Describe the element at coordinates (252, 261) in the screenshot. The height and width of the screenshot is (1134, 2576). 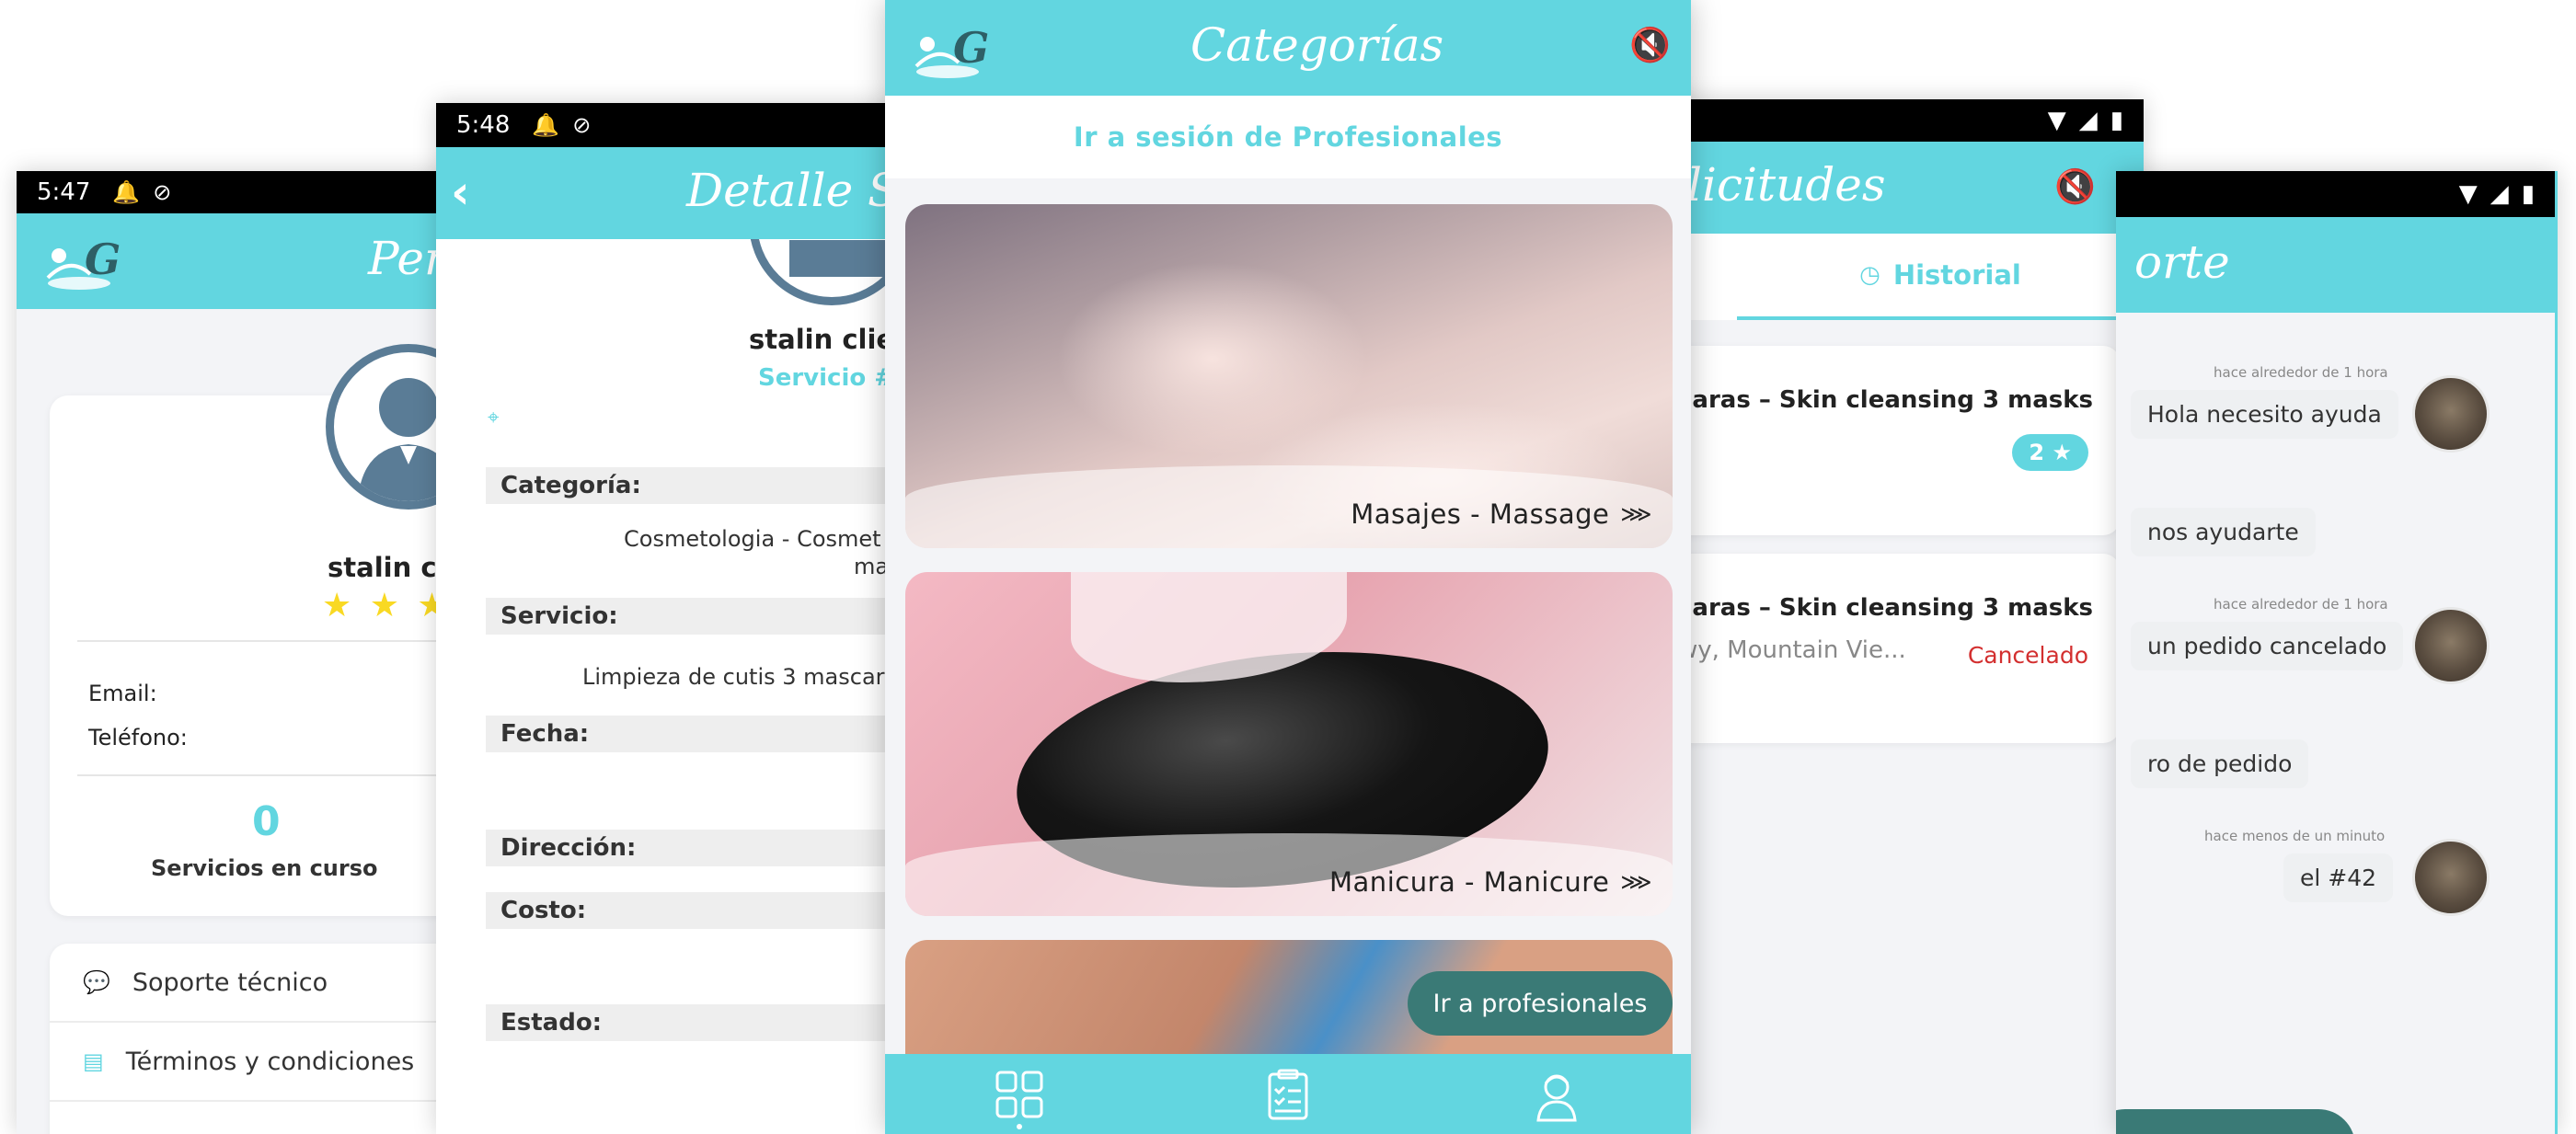
I see `profile-app-bar: G Perf` at that location.